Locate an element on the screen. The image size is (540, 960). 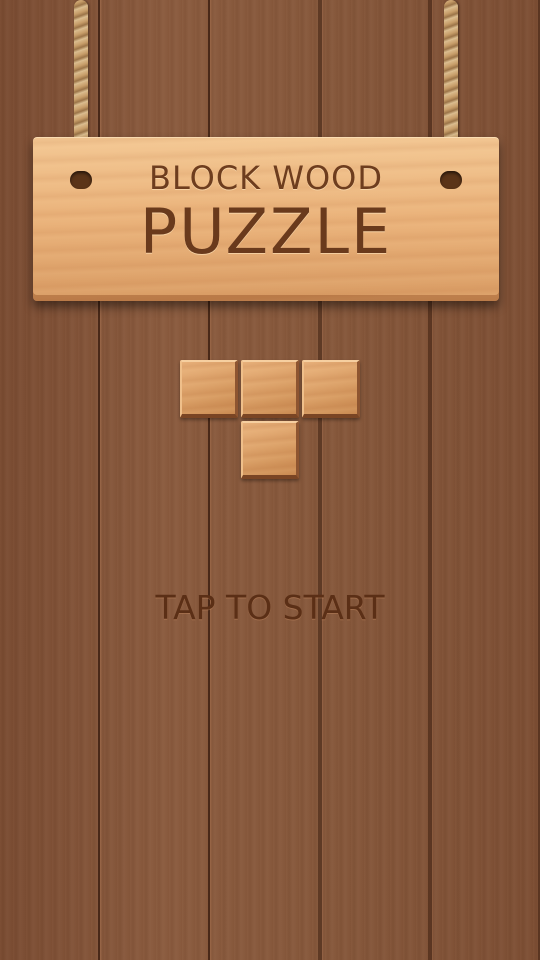
game-title-line1: BLOCK WOOD is located at coordinates (266, 178).